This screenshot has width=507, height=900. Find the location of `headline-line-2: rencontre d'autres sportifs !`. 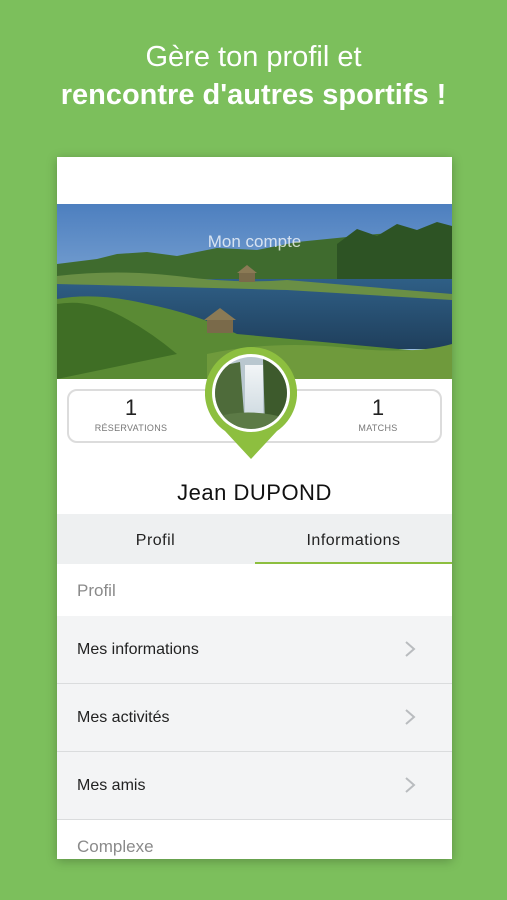

headline-line-2: rencontre d'autres sportifs ! is located at coordinates (253, 95).